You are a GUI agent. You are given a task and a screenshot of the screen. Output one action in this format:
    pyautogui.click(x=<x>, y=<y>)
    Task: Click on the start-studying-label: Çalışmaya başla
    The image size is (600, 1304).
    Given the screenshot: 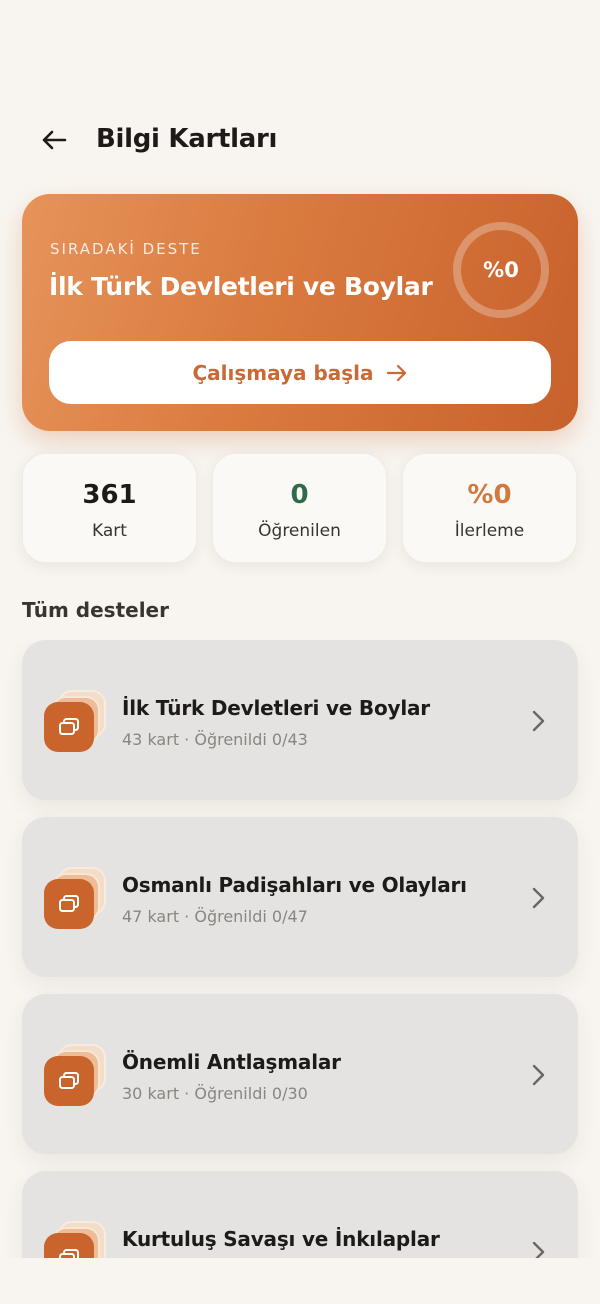 What is the action you would take?
    pyautogui.click(x=283, y=372)
    